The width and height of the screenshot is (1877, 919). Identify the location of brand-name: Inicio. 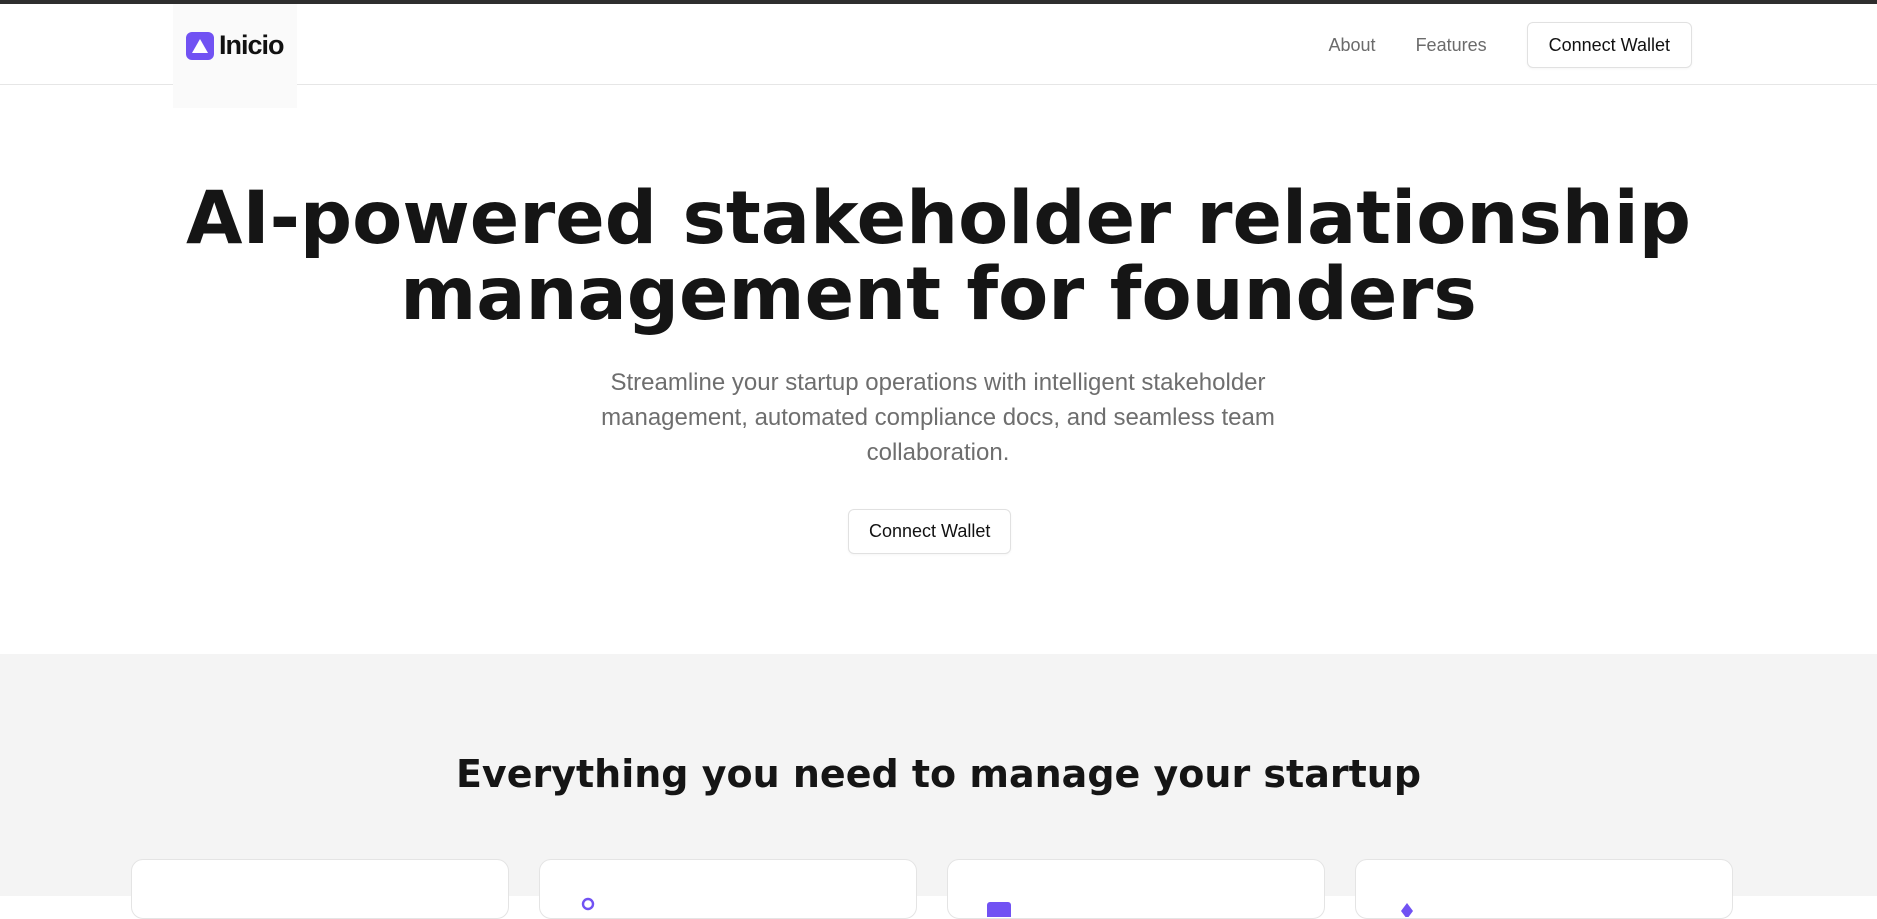
(252, 45).